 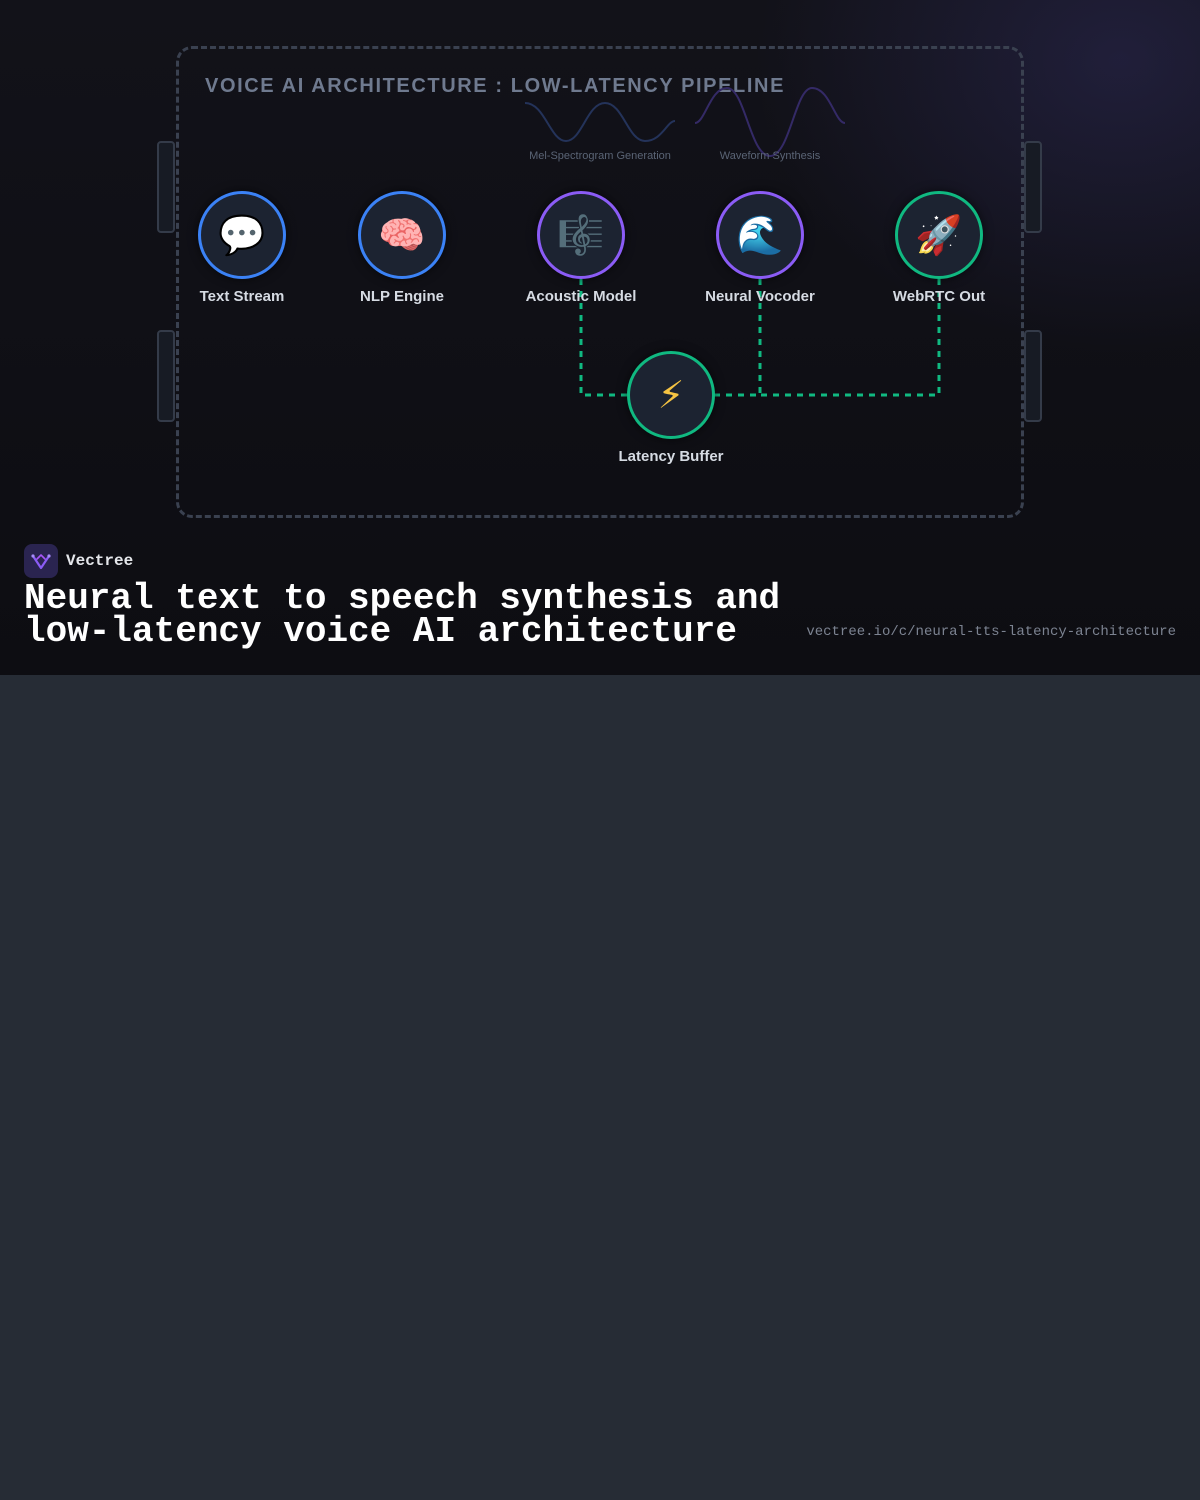 I want to click on connections-layer, so click(x=732, y=241).